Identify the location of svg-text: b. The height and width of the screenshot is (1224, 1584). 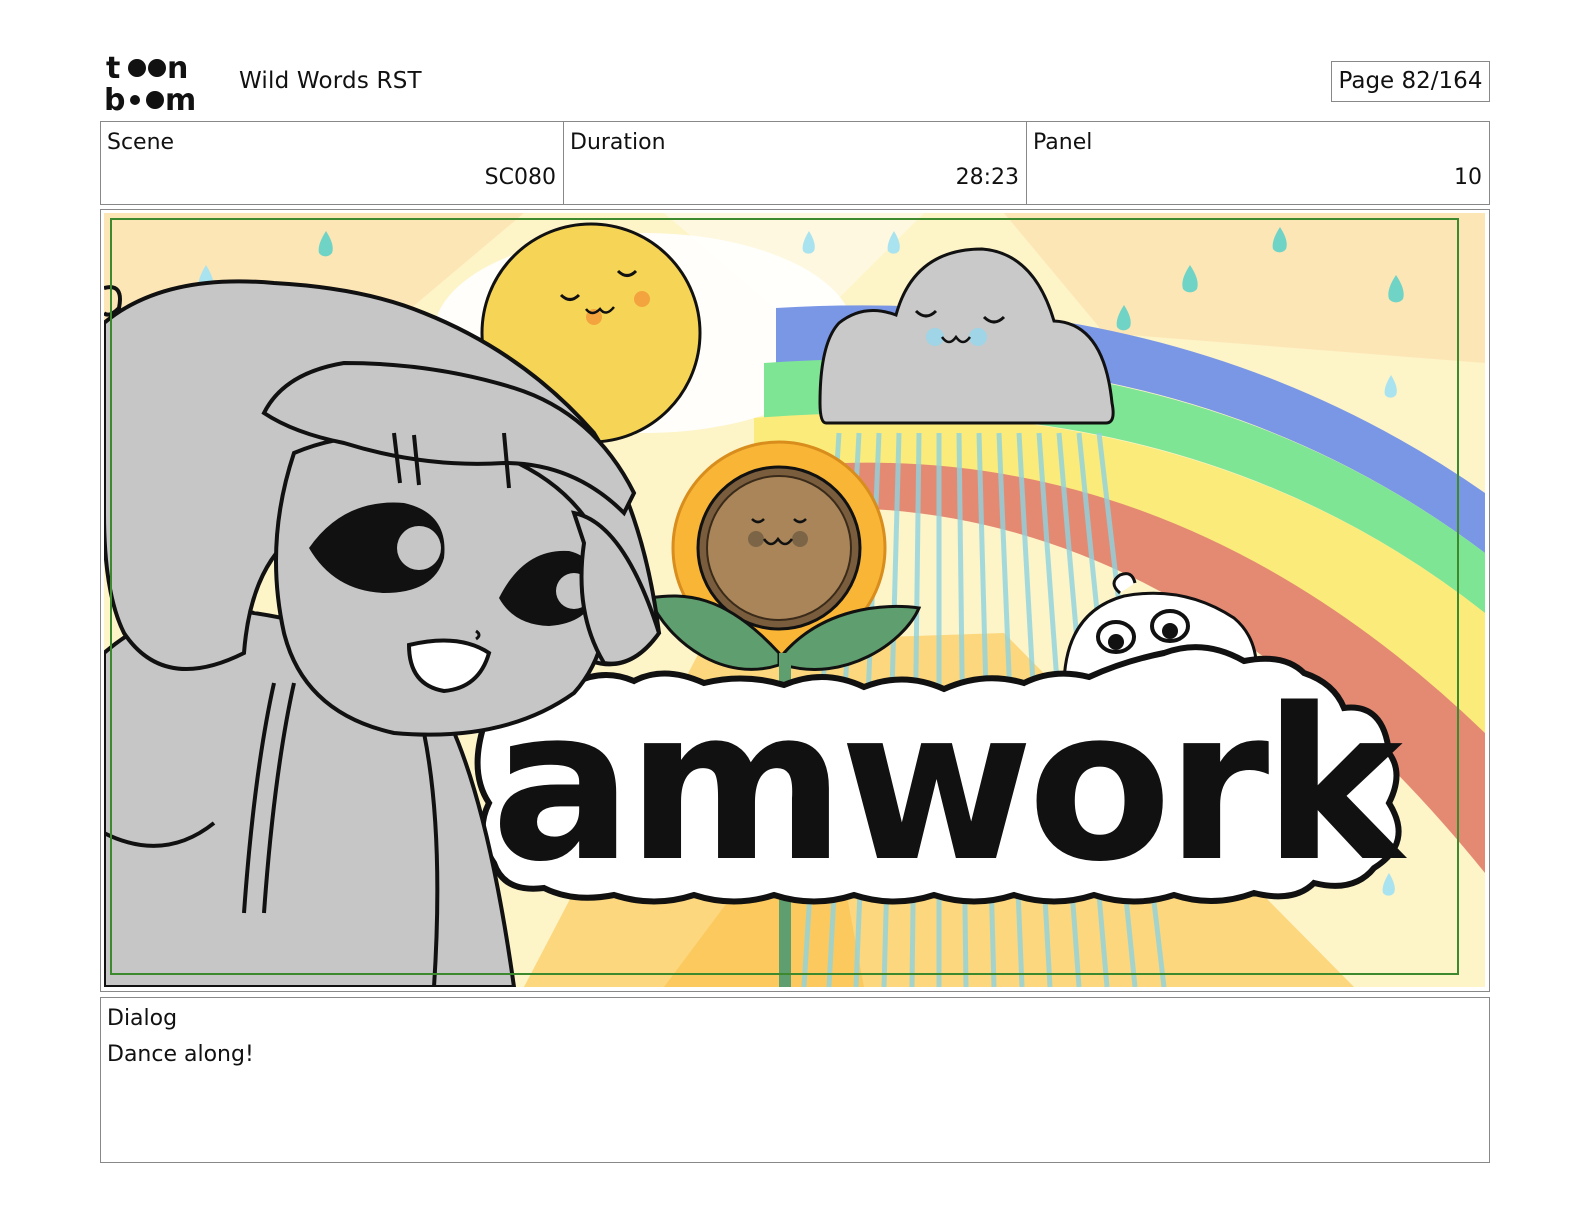
(114, 97).